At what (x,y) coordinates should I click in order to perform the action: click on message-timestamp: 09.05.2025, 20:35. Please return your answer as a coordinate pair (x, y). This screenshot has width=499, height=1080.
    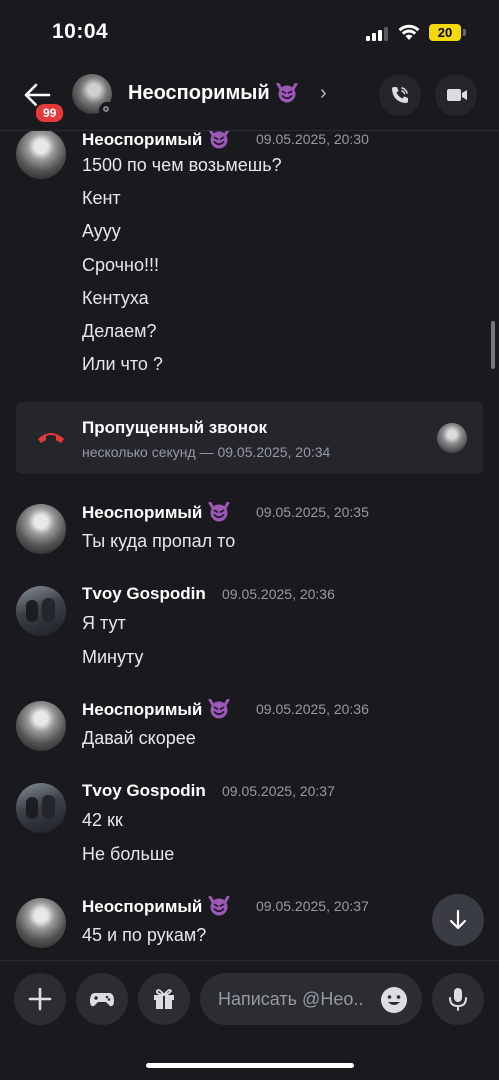
    Looking at the image, I should click on (312, 512).